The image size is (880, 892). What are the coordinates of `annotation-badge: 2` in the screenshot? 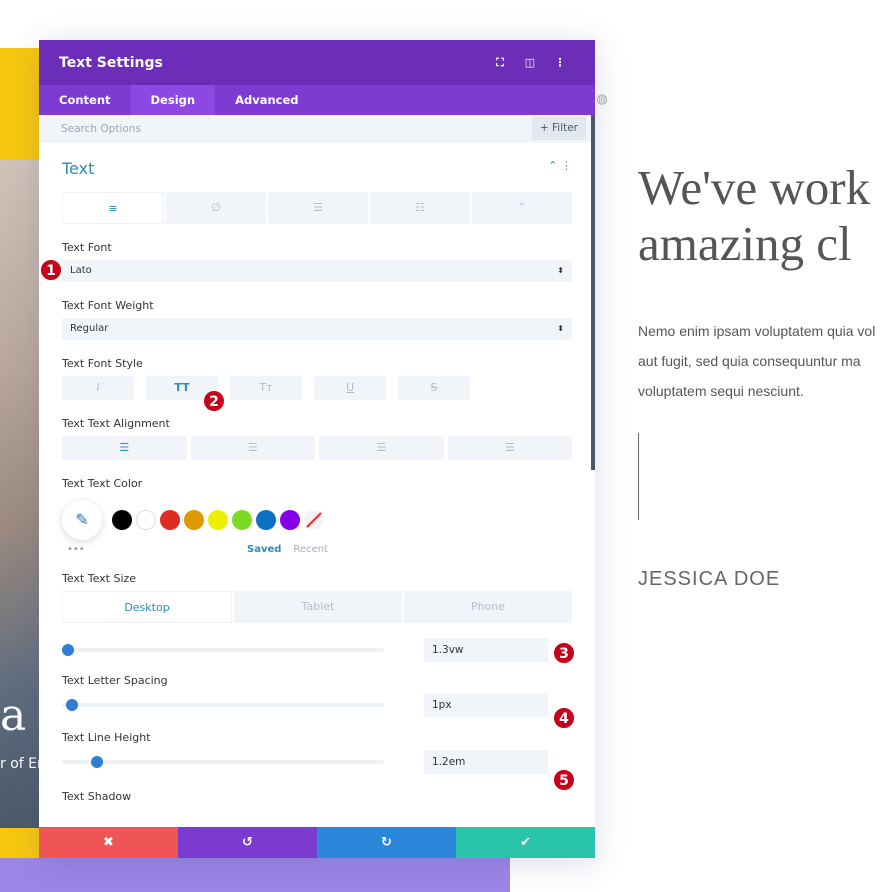 It's located at (214, 401).